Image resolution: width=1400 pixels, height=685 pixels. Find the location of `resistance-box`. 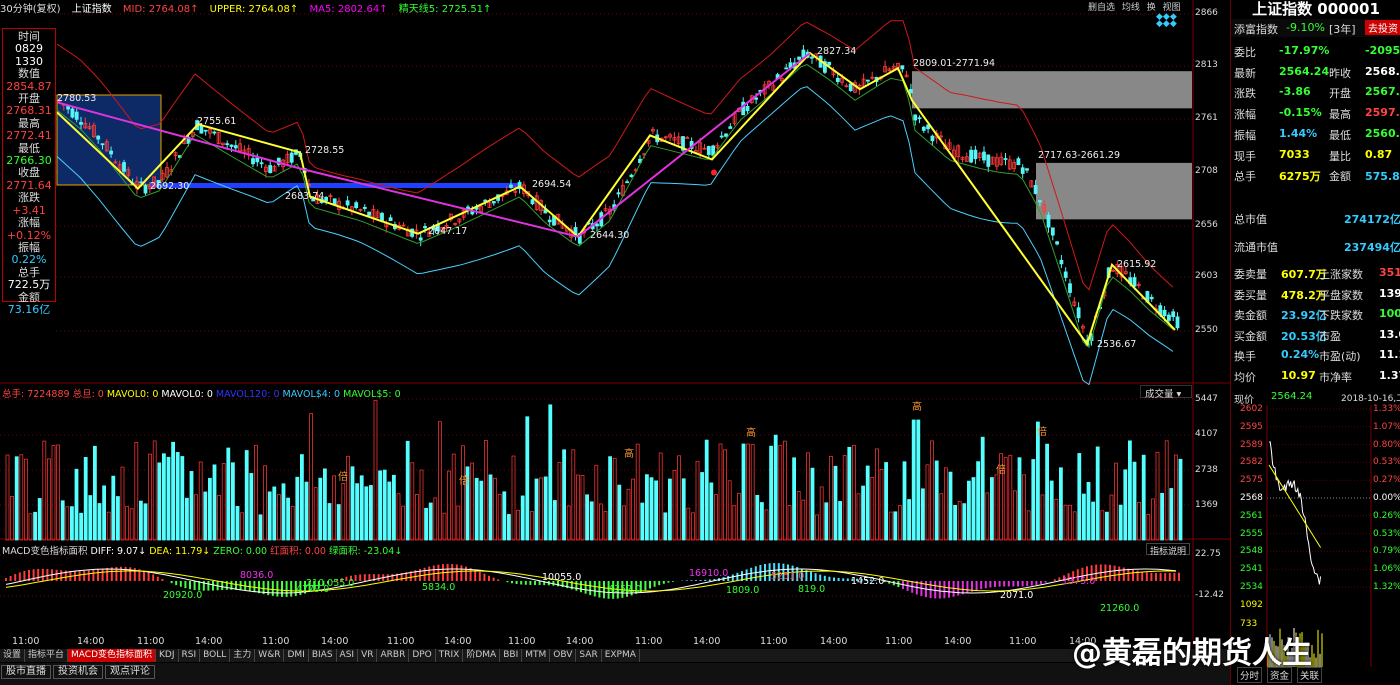

resistance-box is located at coordinates (1114, 191).